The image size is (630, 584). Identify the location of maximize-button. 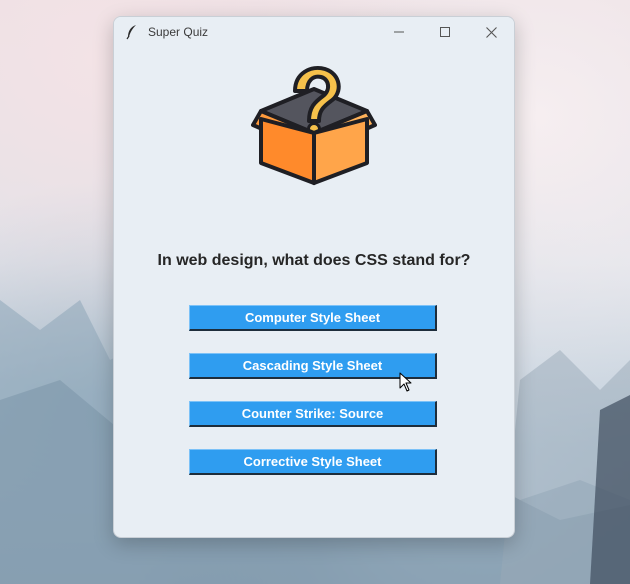
(445, 32).